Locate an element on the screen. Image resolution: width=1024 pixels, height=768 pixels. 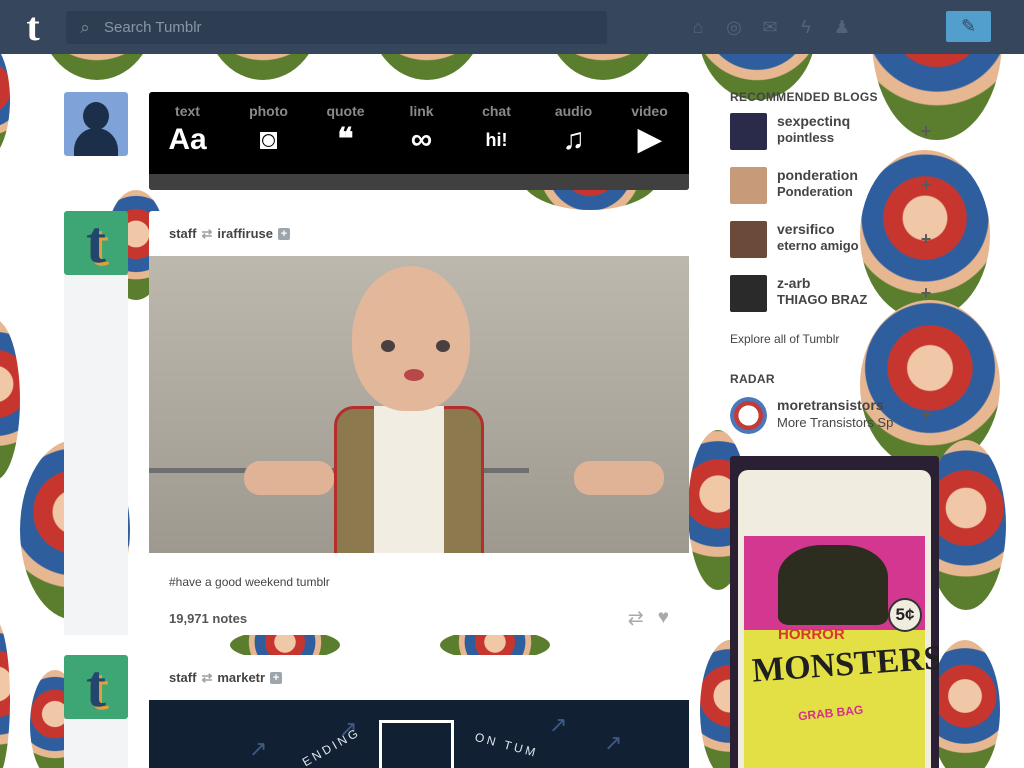
chat-icon: hi! is located at coordinates (496, 140).